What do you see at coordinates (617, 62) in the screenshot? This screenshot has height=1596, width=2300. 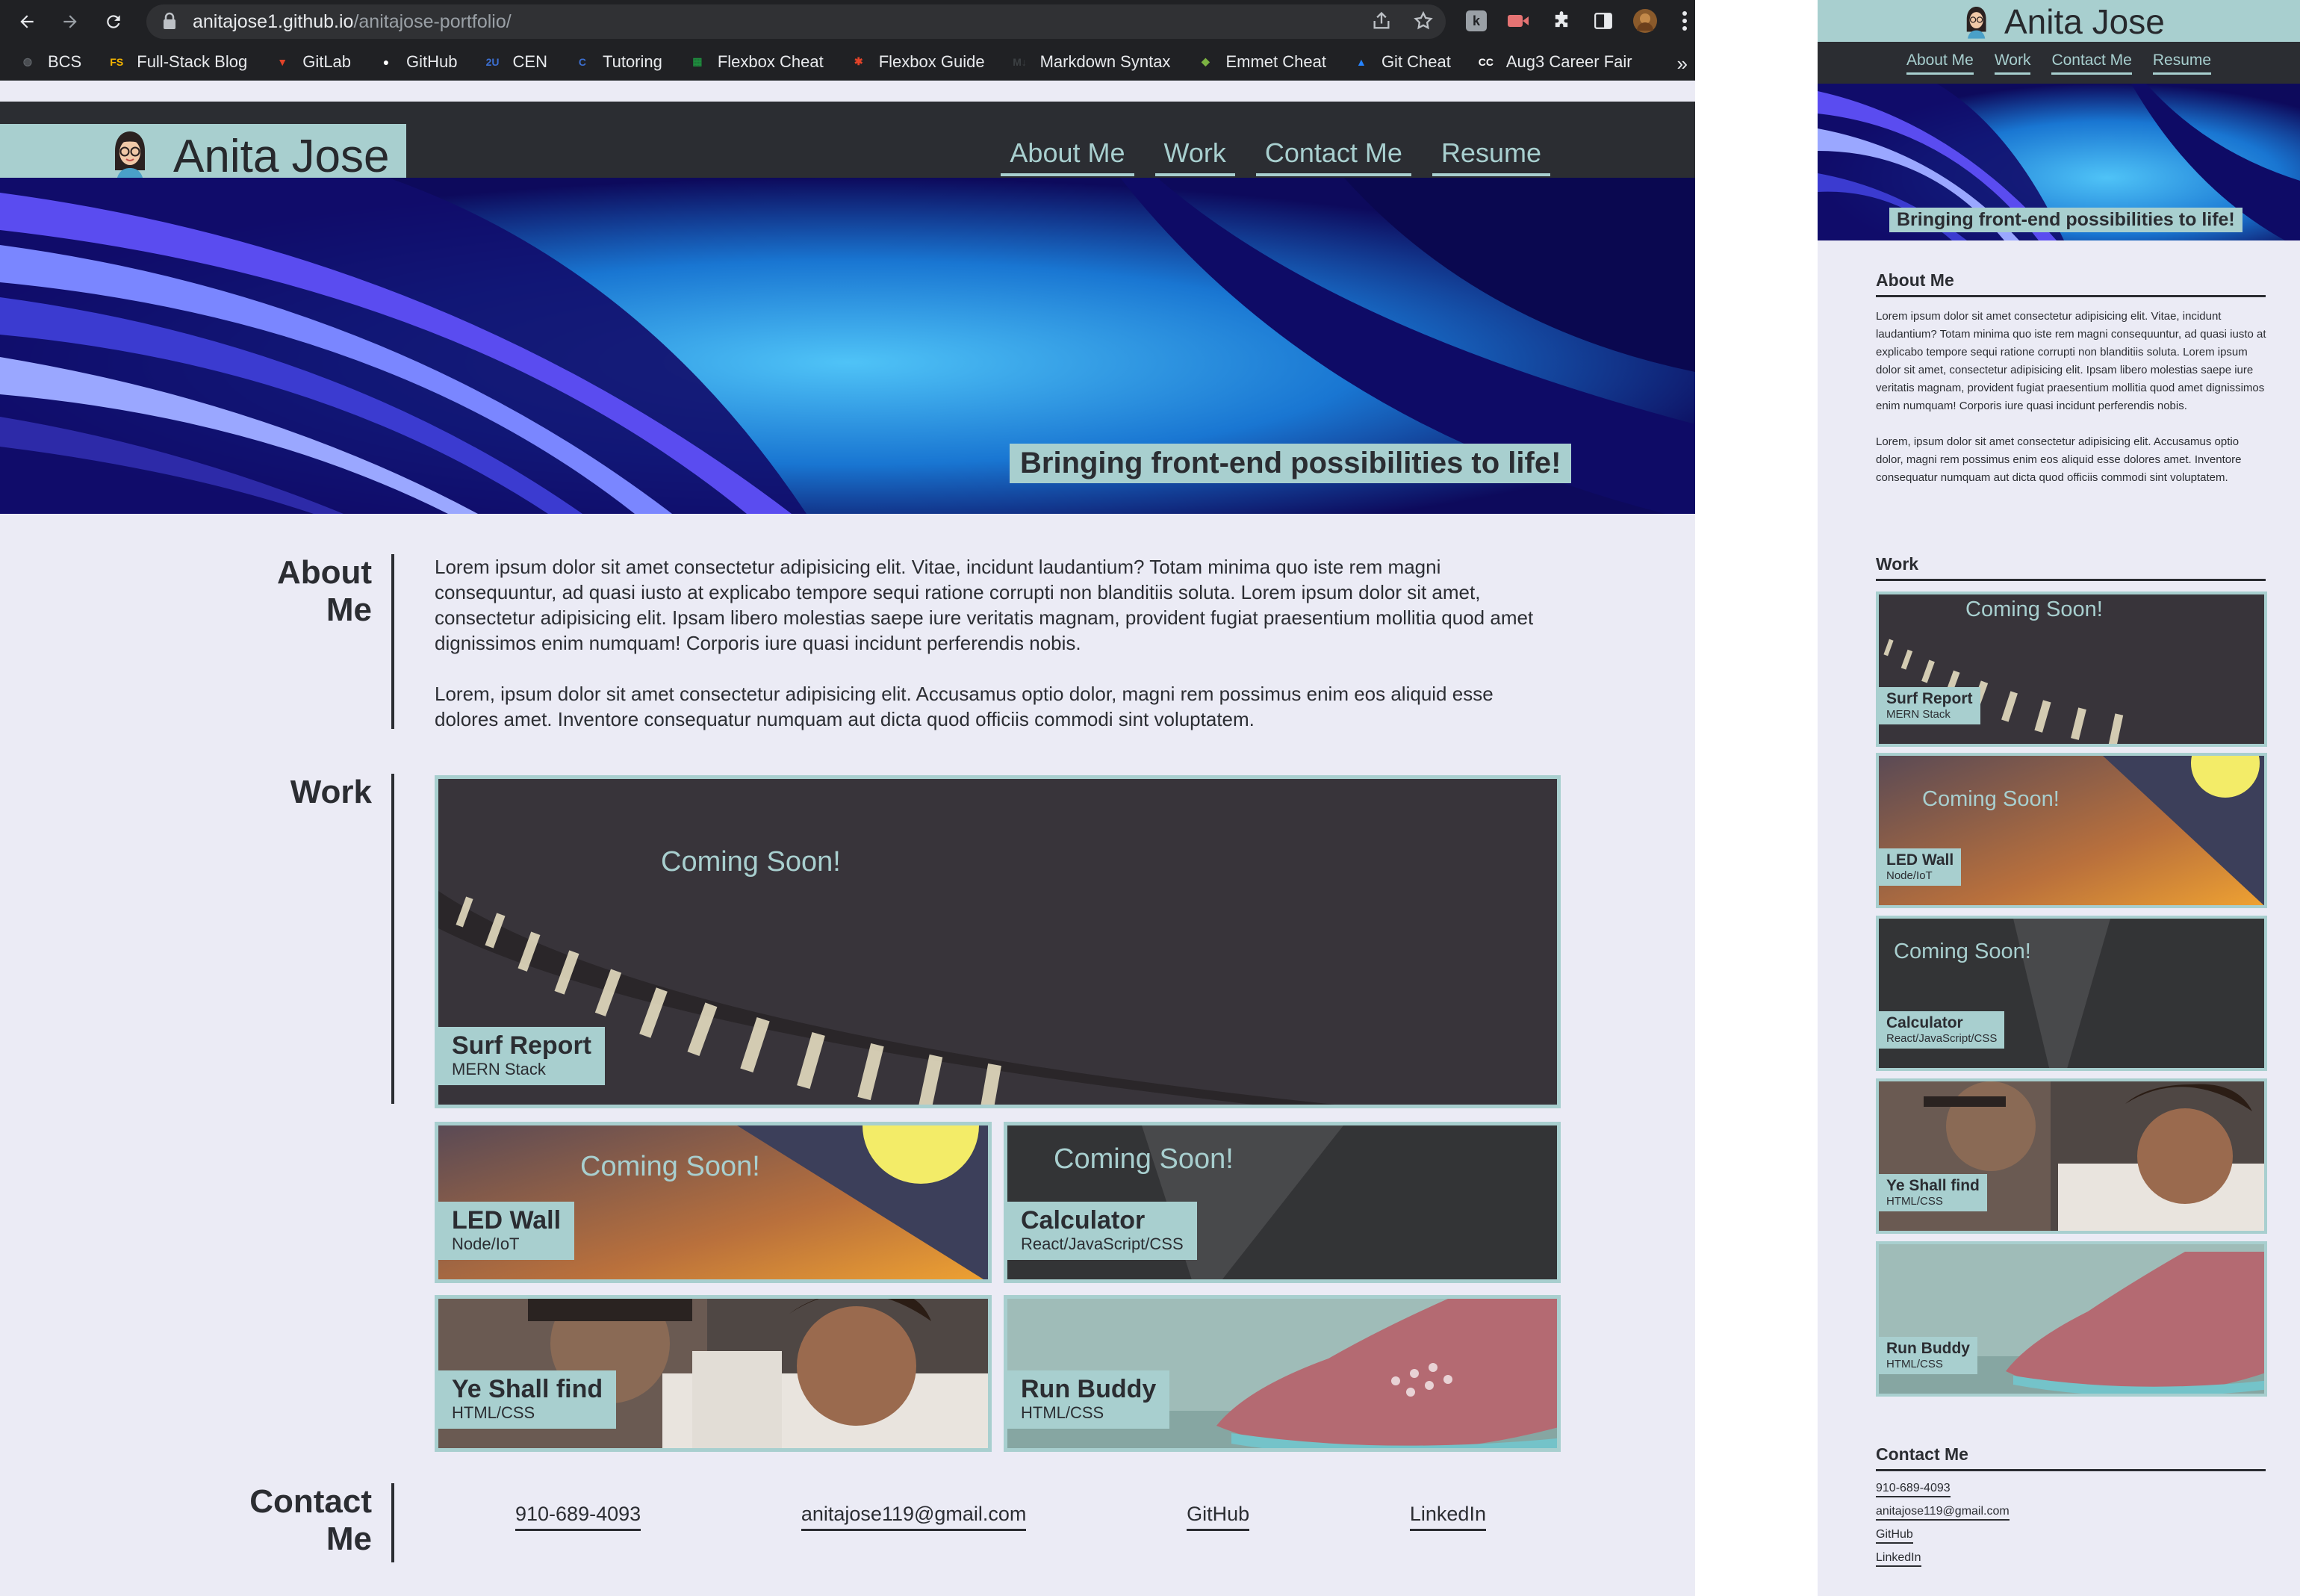 I see `bookmark-item: C Tutoring` at bounding box center [617, 62].